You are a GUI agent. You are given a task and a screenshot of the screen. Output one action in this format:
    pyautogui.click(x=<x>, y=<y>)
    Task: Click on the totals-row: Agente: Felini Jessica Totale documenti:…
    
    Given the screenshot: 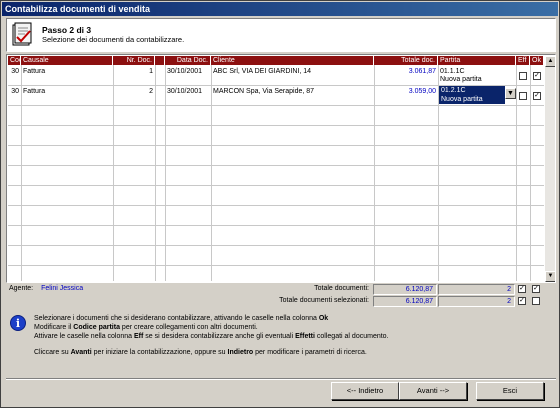 What is the action you would take?
    pyautogui.click(x=281, y=289)
    